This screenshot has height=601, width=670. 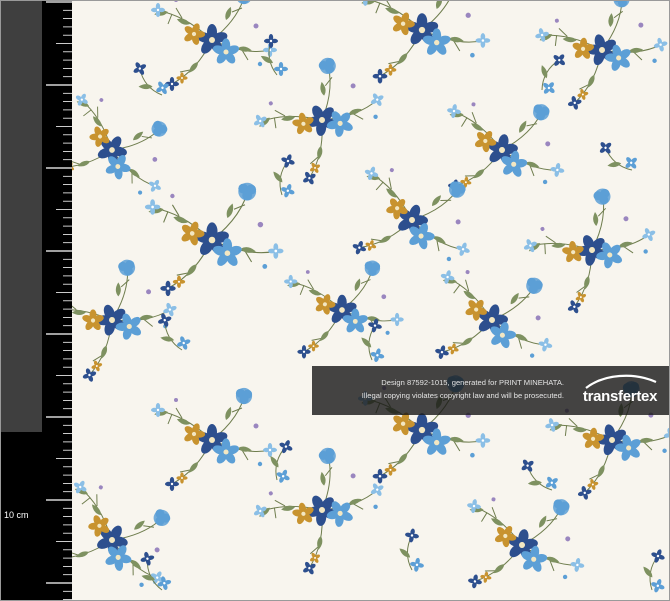 I want to click on transfertex-logo: transfertex, so click(x=620, y=391).